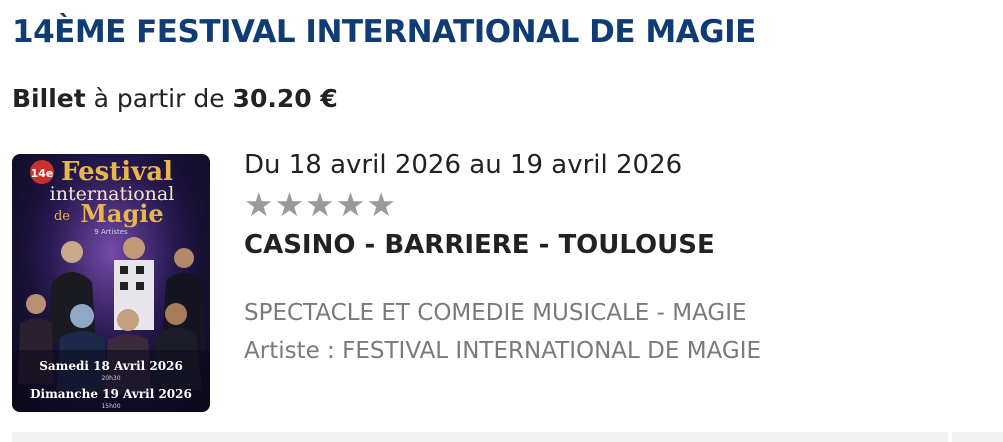 Image resolution: width=1003 pixels, height=442 pixels. What do you see at coordinates (159, 98) in the screenshot?
I see `price-middle: à partir de` at bounding box center [159, 98].